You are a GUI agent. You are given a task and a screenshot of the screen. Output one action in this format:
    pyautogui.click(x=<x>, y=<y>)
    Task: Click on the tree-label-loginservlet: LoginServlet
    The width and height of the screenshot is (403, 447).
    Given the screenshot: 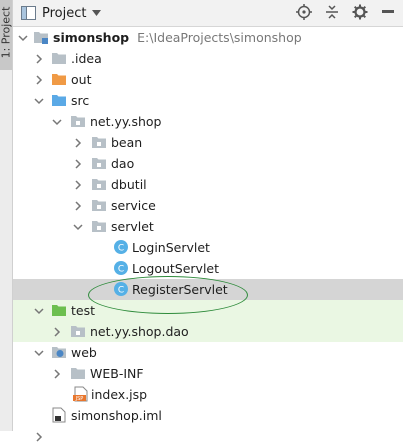 What is the action you would take?
    pyautogui.click(x=171, y=247)
    